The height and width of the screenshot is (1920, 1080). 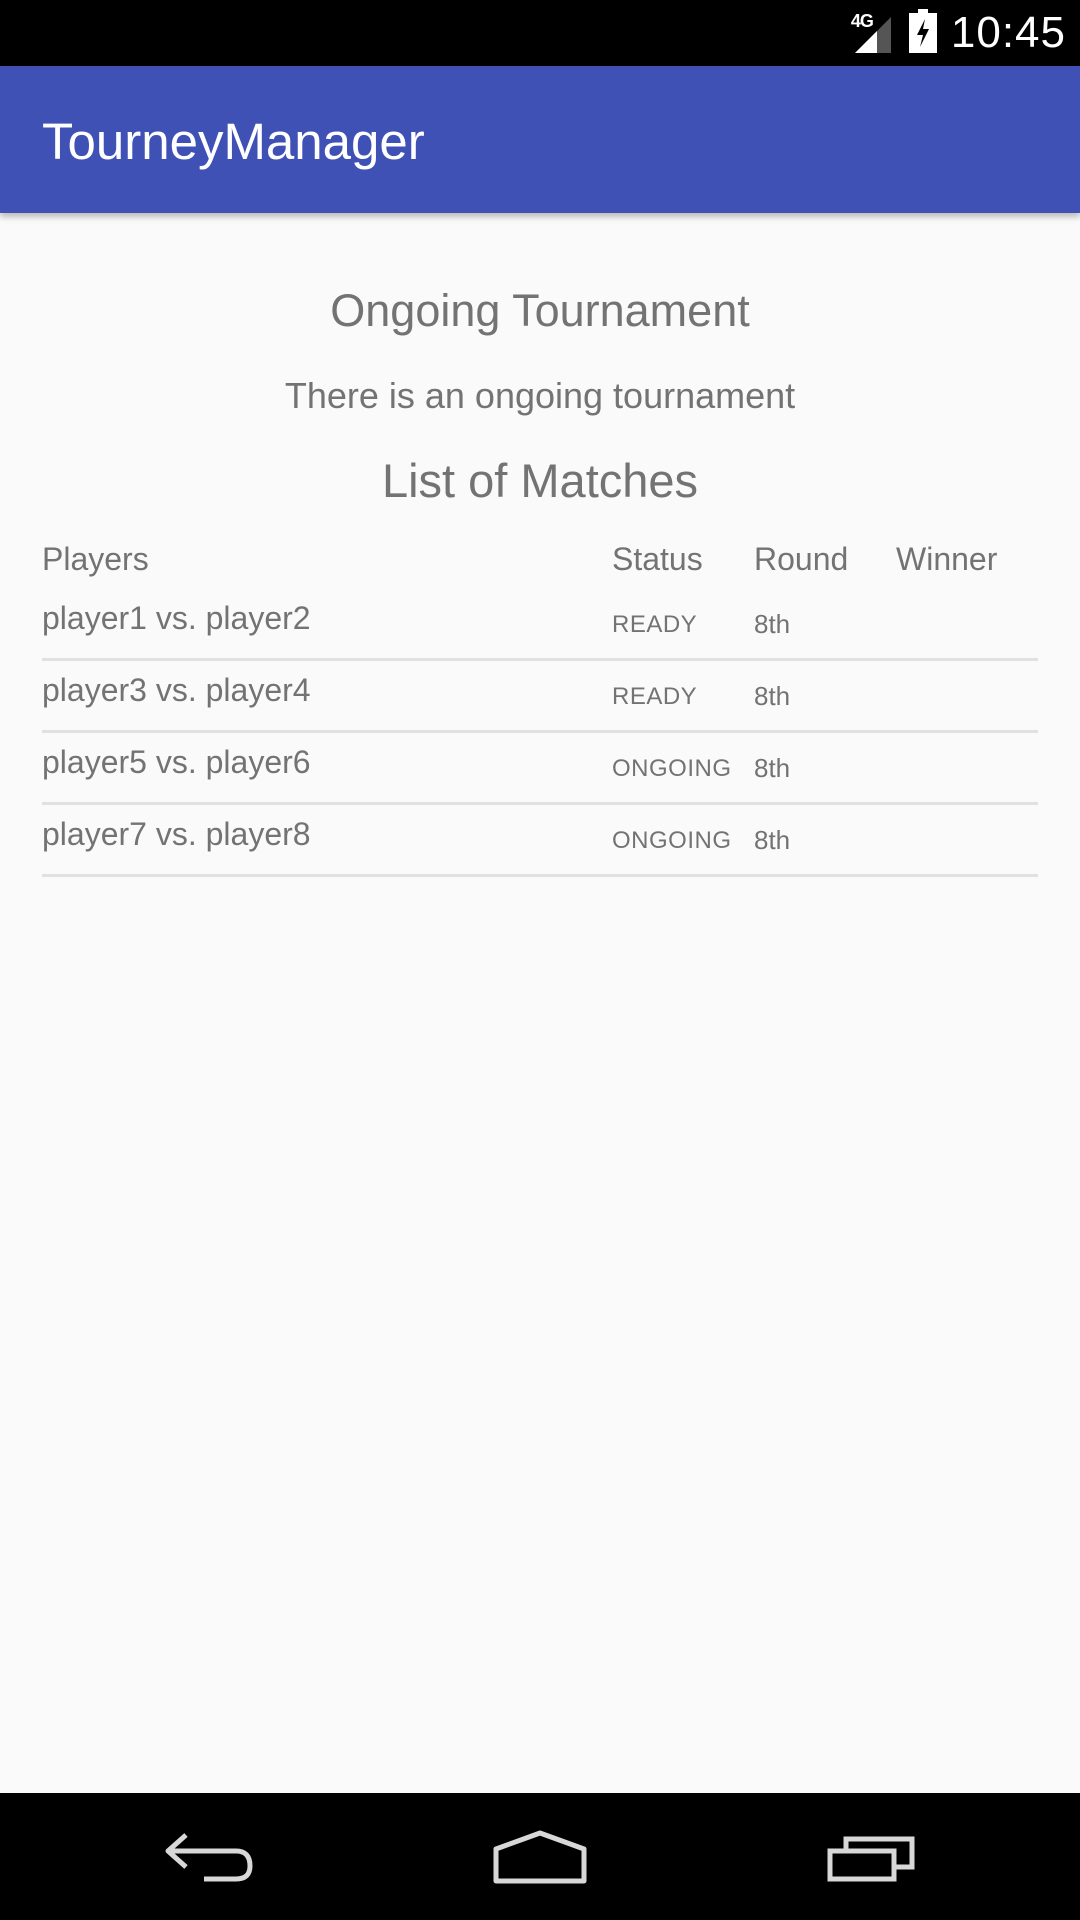 What do you see at coordinates (922, 33) in the screenshot?
I see `battery-icon` at bounding box center [922, 33].